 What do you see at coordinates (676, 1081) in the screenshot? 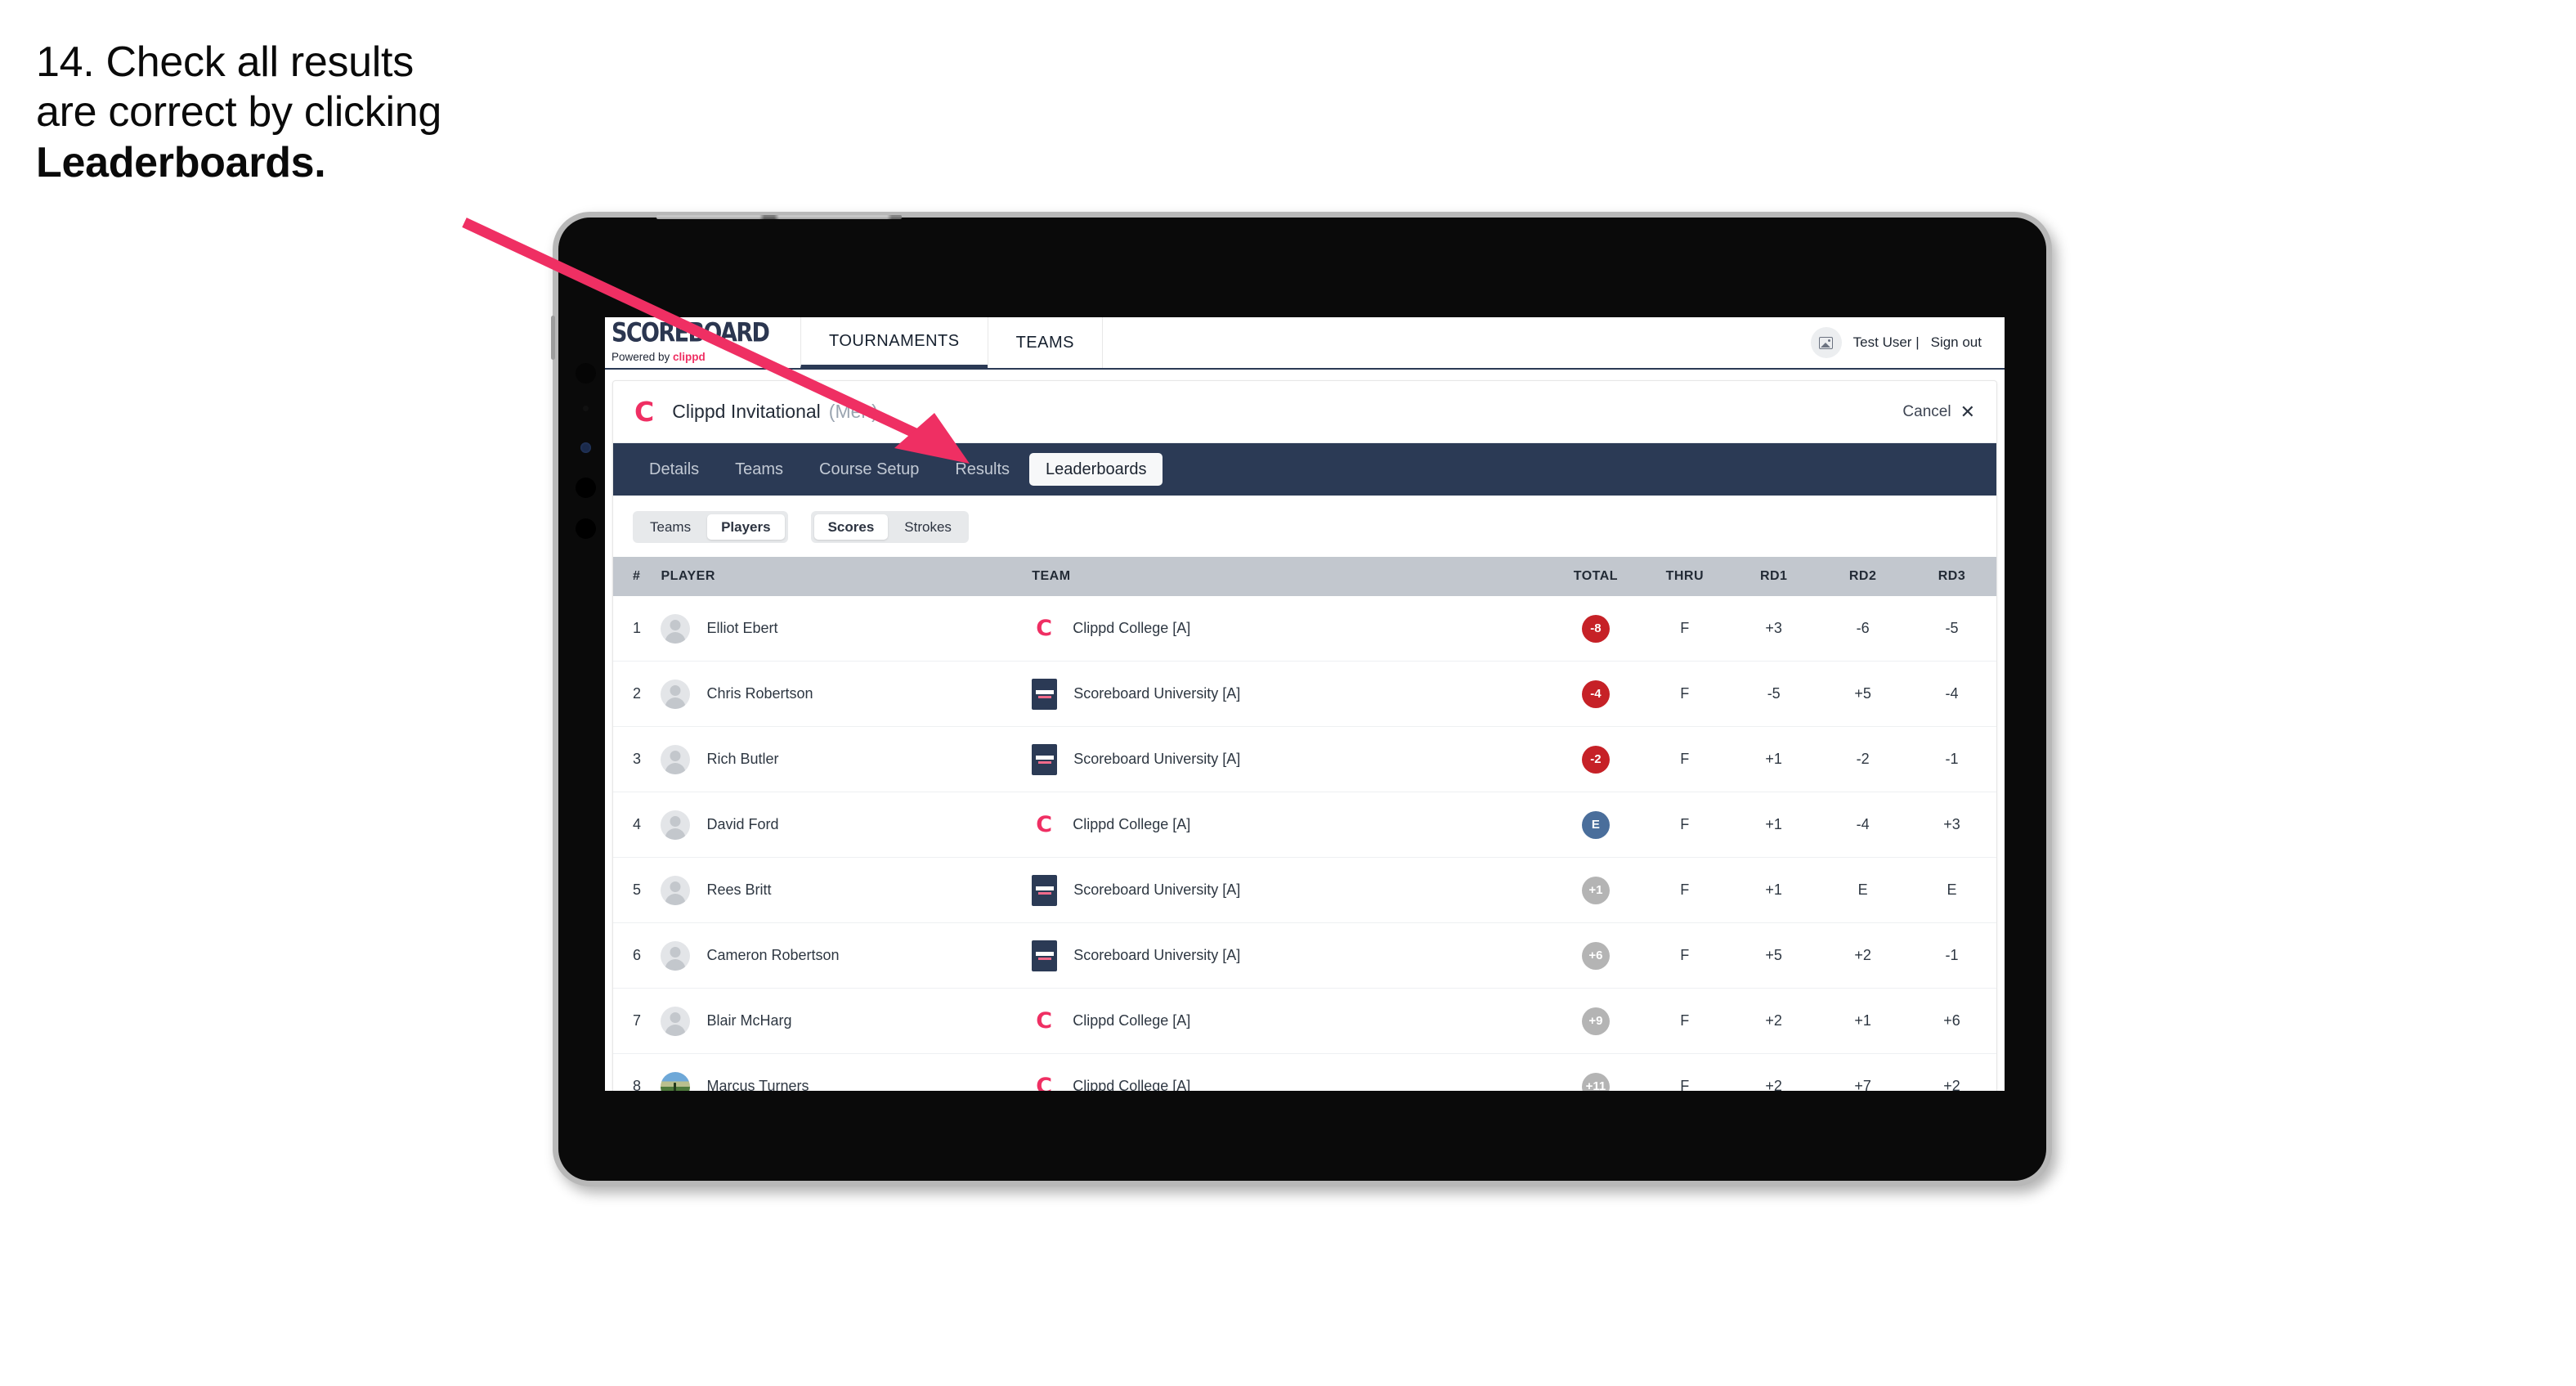
I see `player-avatar-photo` at bounding box center [676, 1081].